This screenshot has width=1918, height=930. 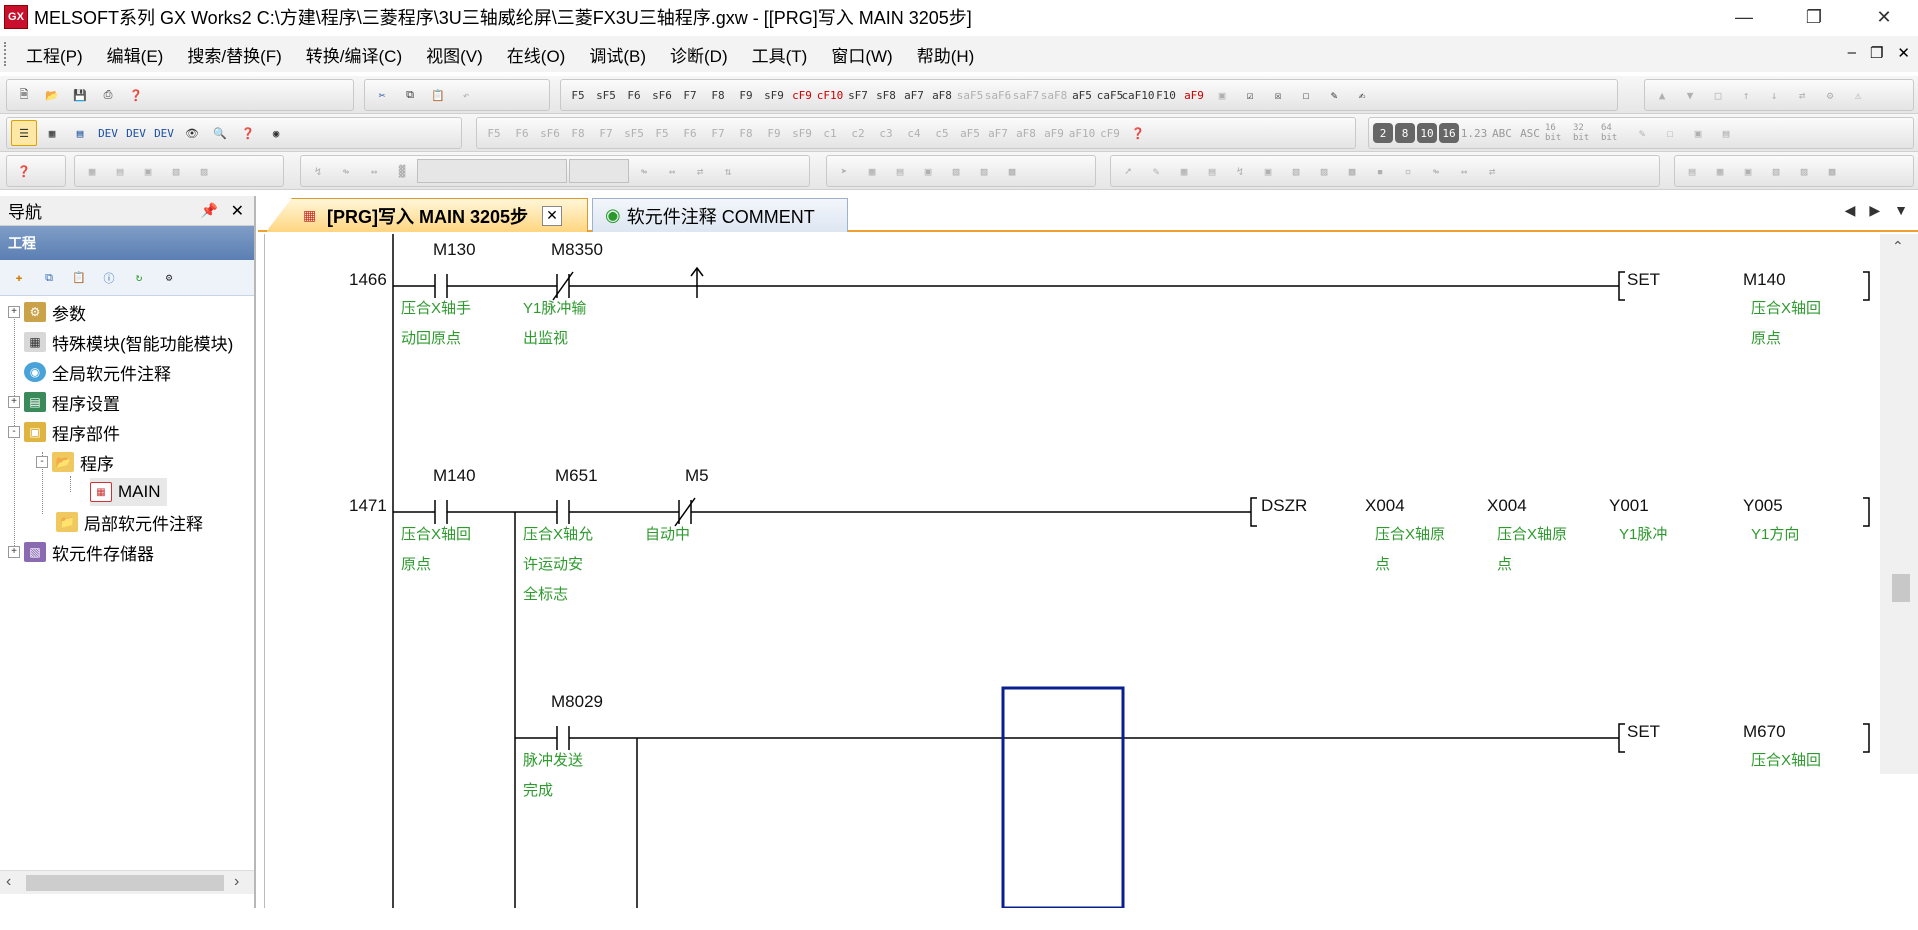 I want to click on contact-device: M5, so click(x=697, y=476).